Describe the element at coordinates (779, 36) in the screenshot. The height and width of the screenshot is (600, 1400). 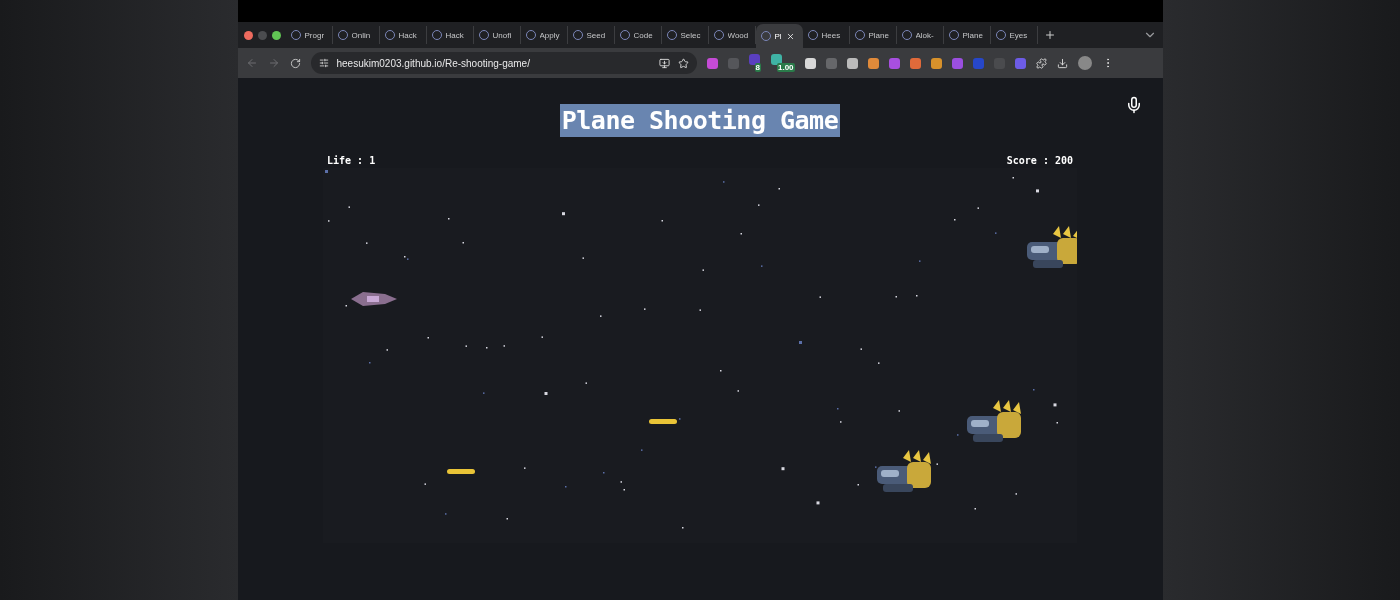
I see `browser-tab: Pl` at that location.